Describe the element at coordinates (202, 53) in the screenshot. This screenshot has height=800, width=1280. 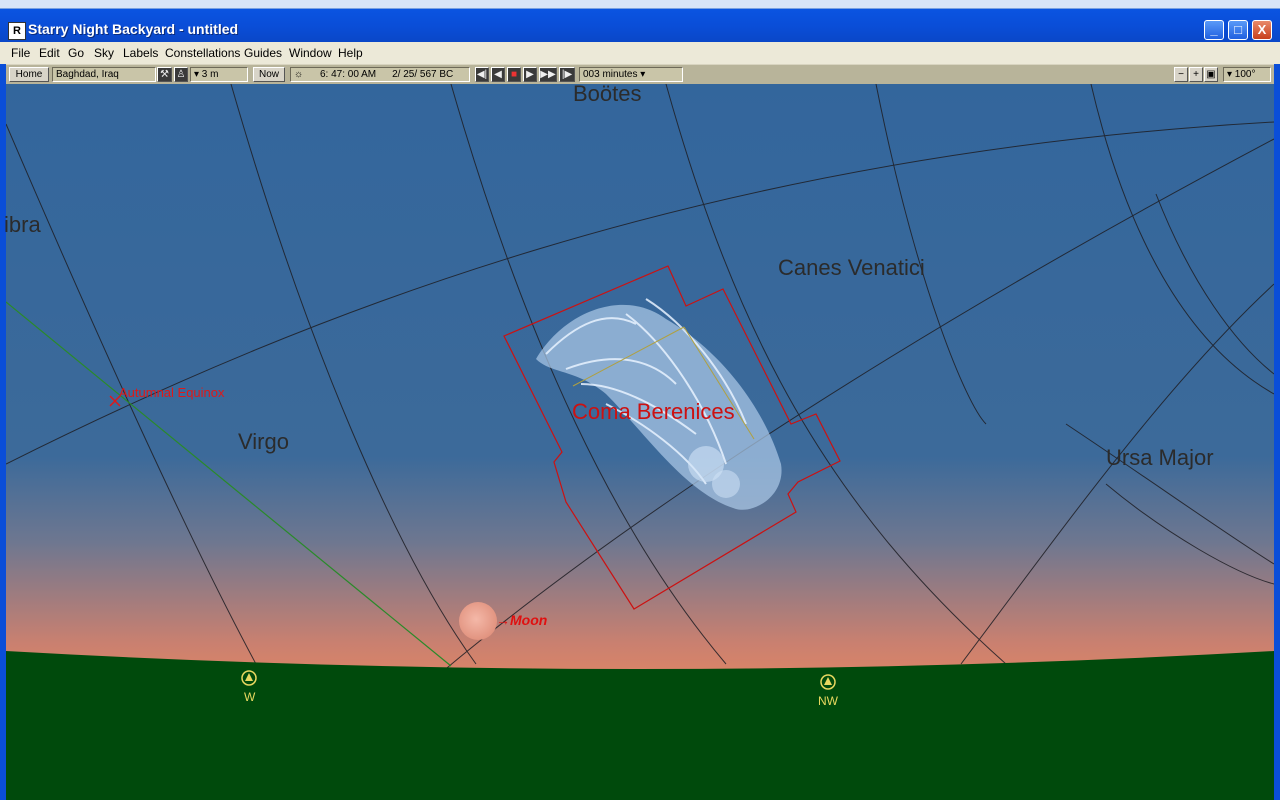
I see `menu-constellations: Constellations` at that location.